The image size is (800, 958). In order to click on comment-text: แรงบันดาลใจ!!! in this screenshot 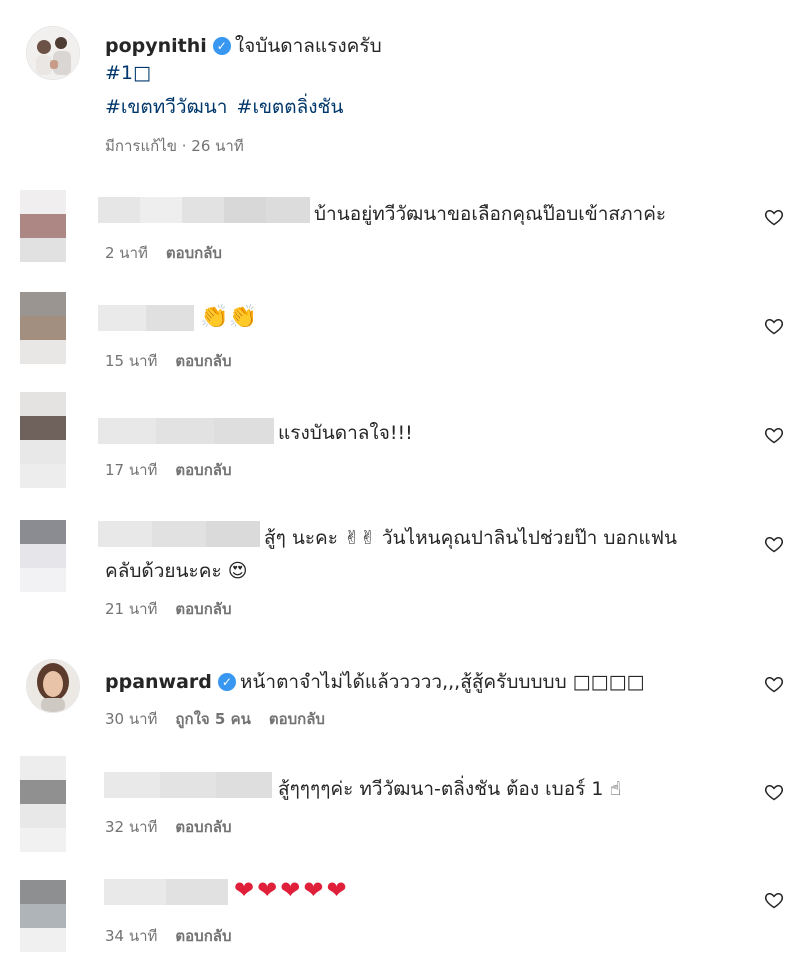, I will do `click(345, 433)`.